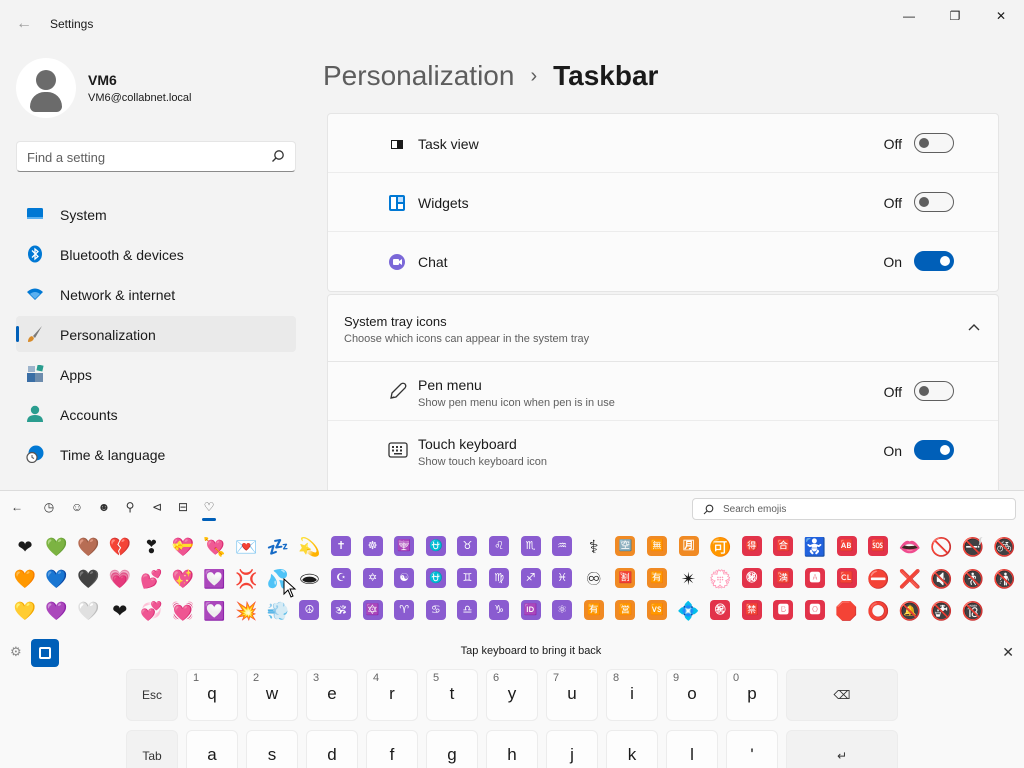  Describe the element at coordinates (846, 578) in the screenshot. I see `emoji-item: 🆑` at that location.